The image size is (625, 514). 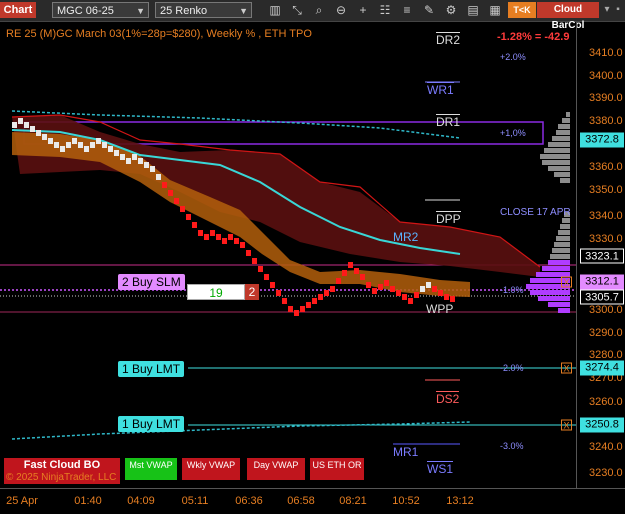 What do you see at coordinates (440, 309) in the screenshot?
I see `level-wpp: WPP` at bounding box center [440, 309].